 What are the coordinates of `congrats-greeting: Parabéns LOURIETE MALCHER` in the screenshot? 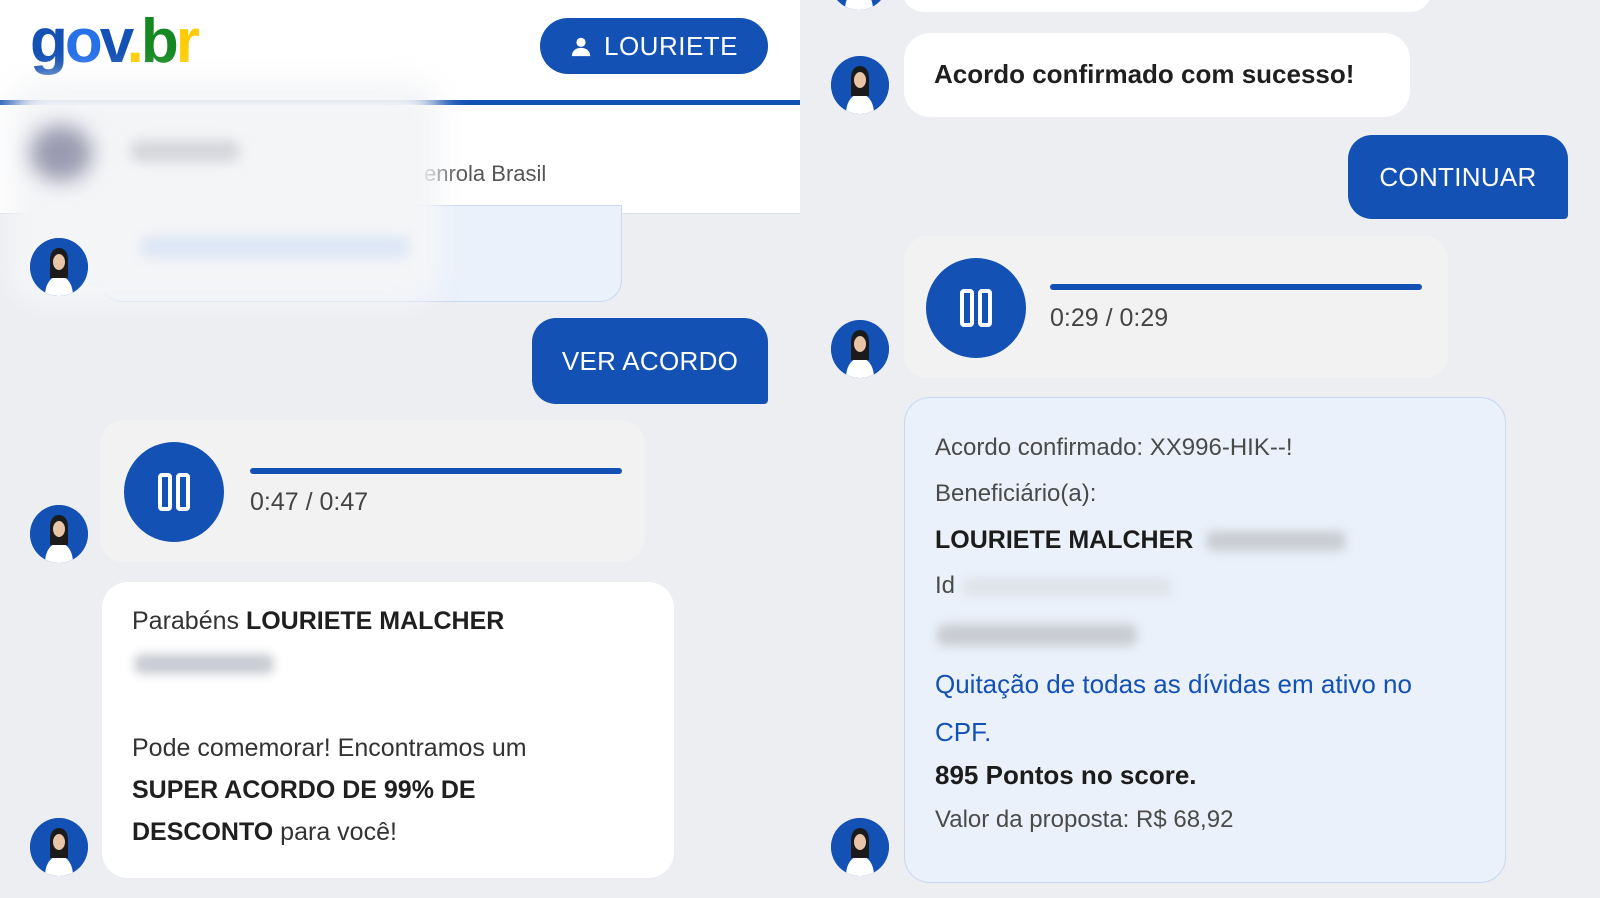 It's located at (318, 621).